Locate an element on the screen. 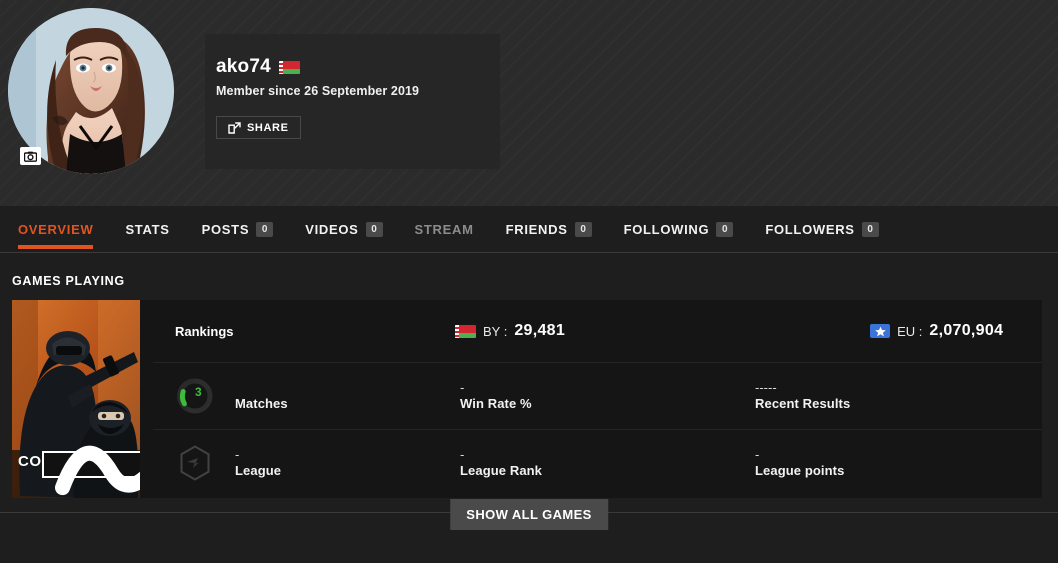  stat-cell-recent-results: ----- Recent Results is located at coordinates (802, 396).